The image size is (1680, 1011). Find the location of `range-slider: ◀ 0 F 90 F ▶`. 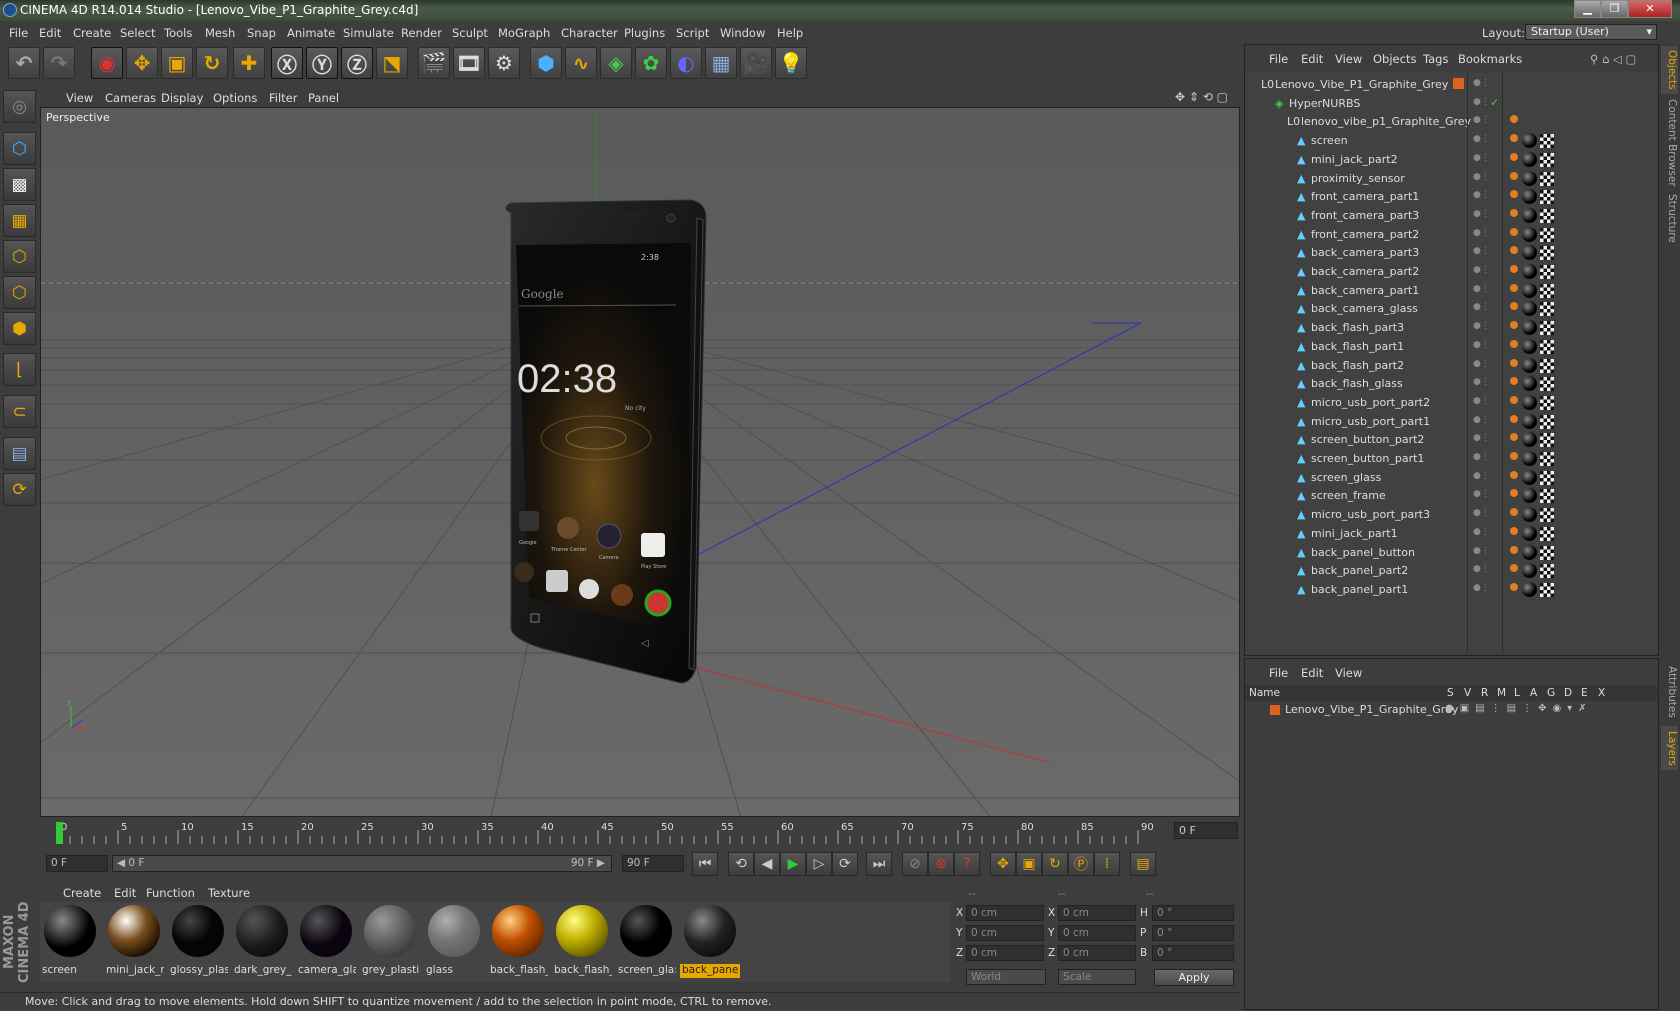

range-slider: ◀ 0 F 90 F ▶ is located at coordinates (362, 863).